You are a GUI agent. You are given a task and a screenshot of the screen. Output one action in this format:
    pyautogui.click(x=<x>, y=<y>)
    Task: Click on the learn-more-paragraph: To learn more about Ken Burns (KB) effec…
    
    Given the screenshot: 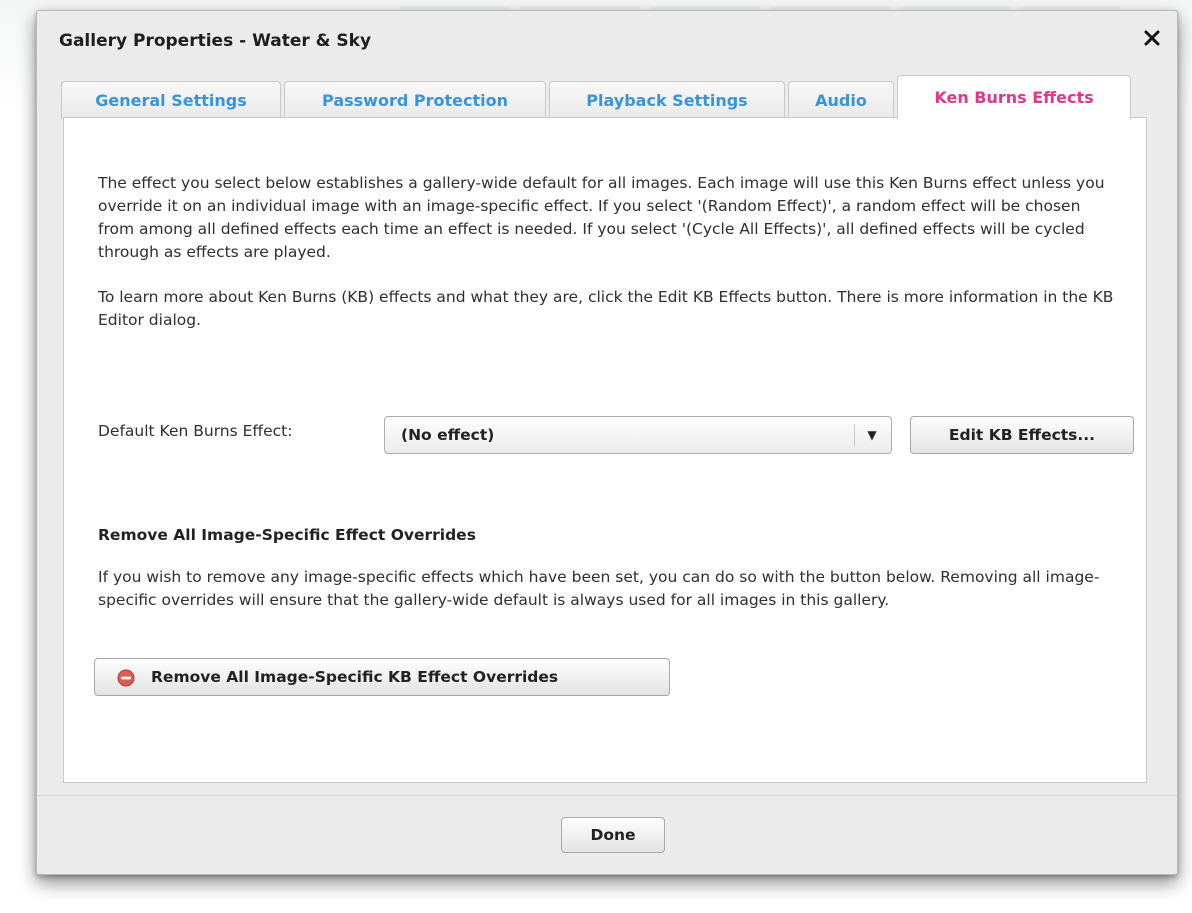 What is the action you would take?
    pyautogui.click(x=606, y=308)
    